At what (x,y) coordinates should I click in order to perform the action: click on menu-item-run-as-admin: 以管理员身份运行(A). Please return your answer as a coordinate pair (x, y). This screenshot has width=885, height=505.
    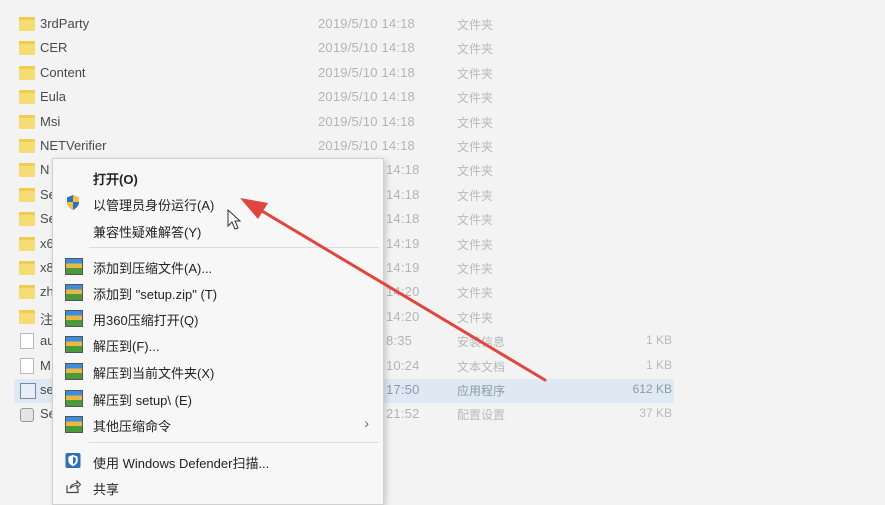
    Looking at the image, I should click on (218, 202).